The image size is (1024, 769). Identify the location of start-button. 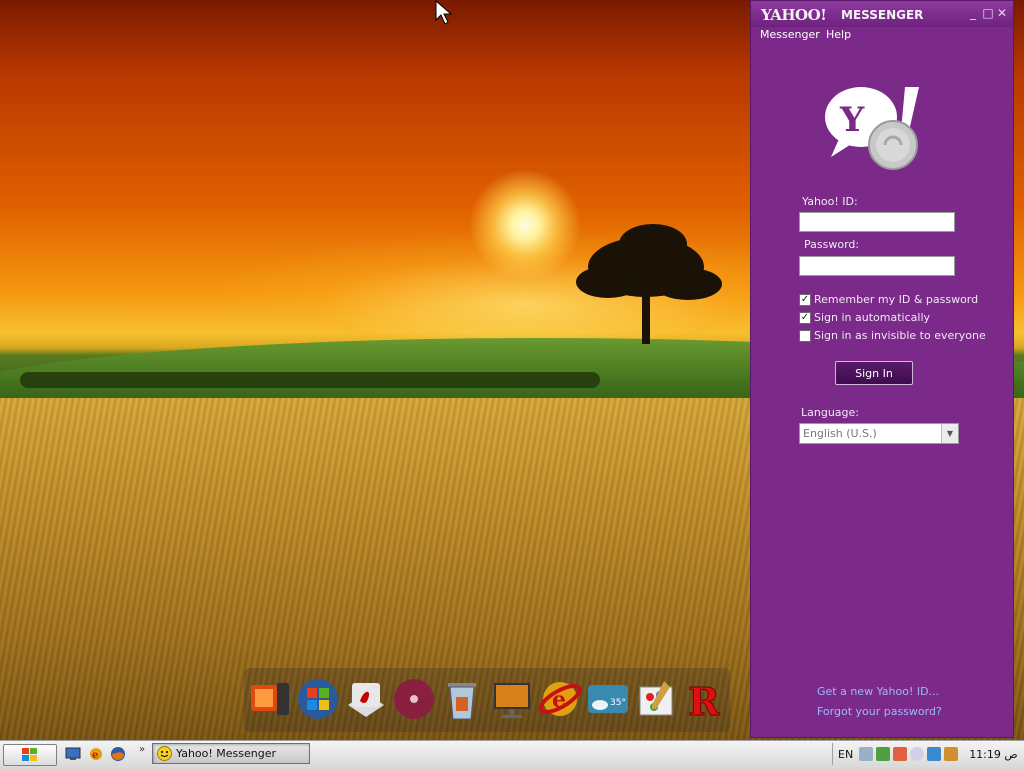
(30, 755).